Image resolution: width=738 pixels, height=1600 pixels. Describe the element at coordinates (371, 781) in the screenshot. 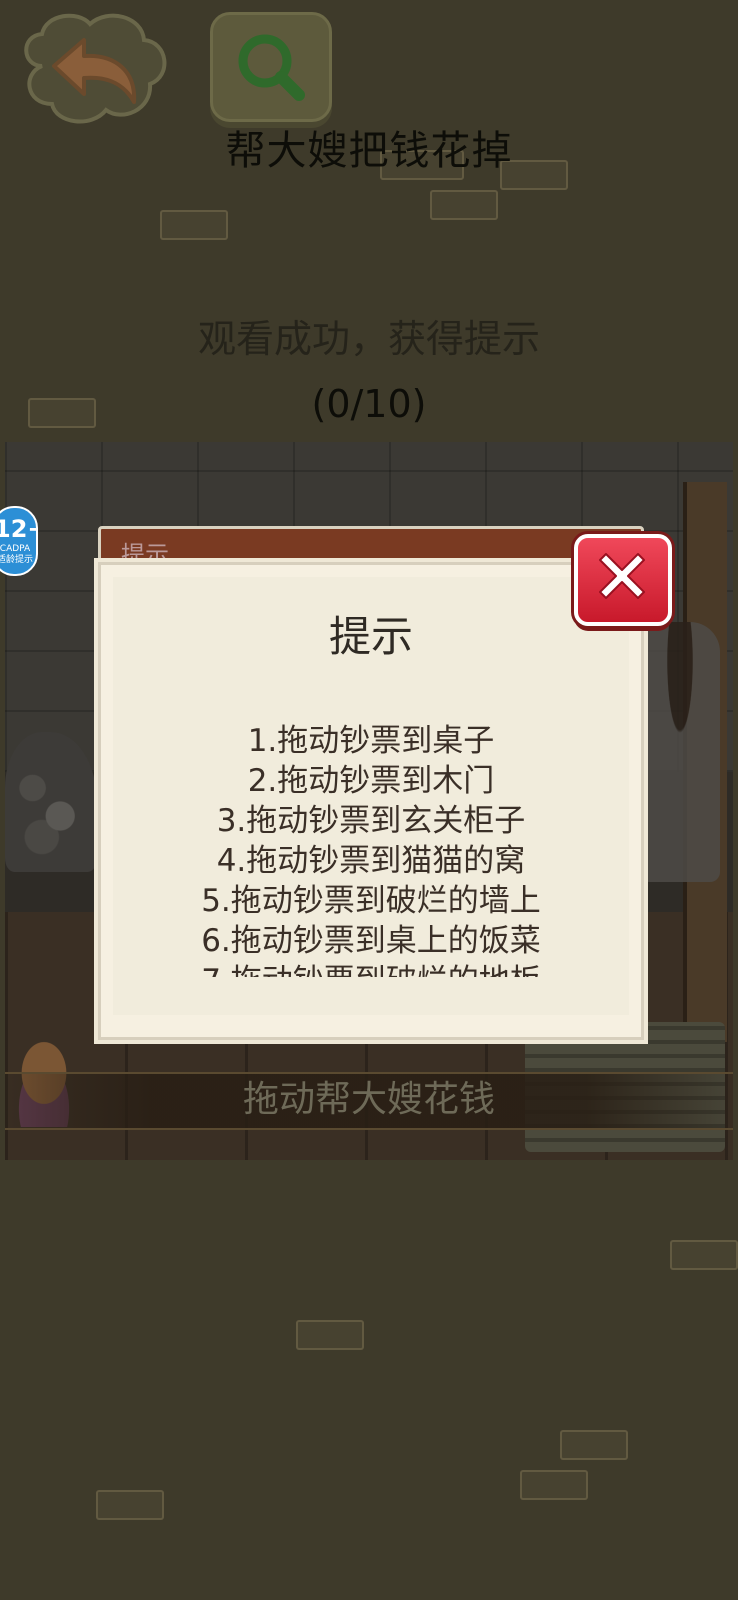

I see `hint-item: 2.拖动钞票到木门` at that location.